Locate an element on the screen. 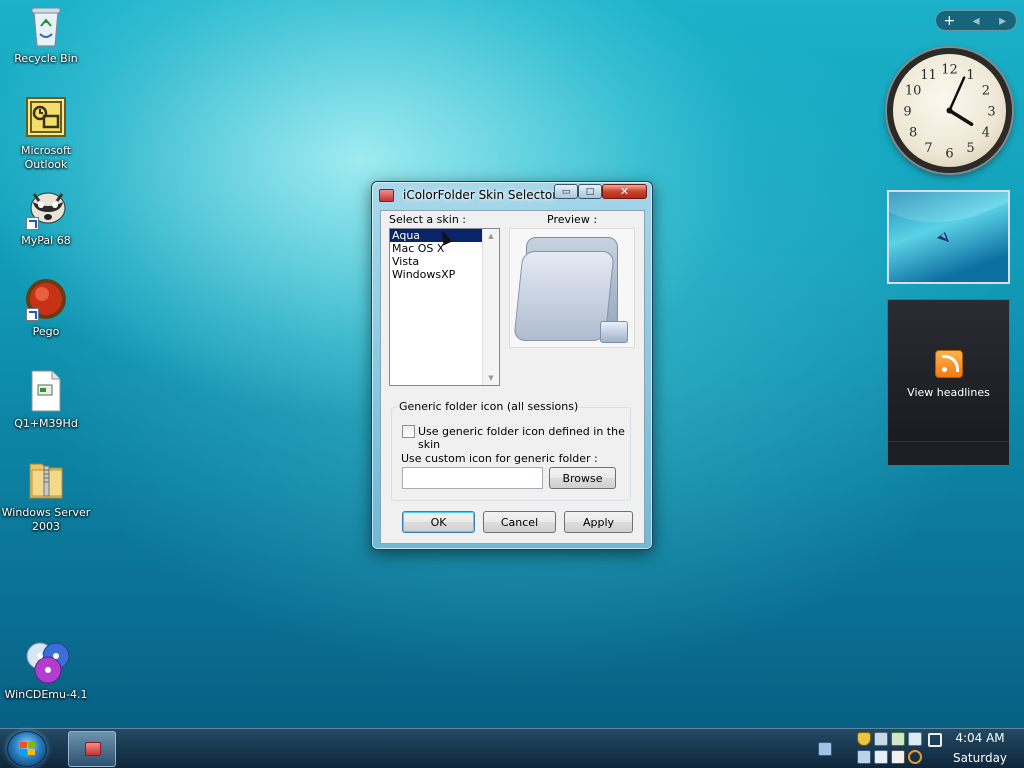 Image resolution: width=1024 pixels, height=768 pixels. slideshow-gadget is located at coordinates (948, 237).